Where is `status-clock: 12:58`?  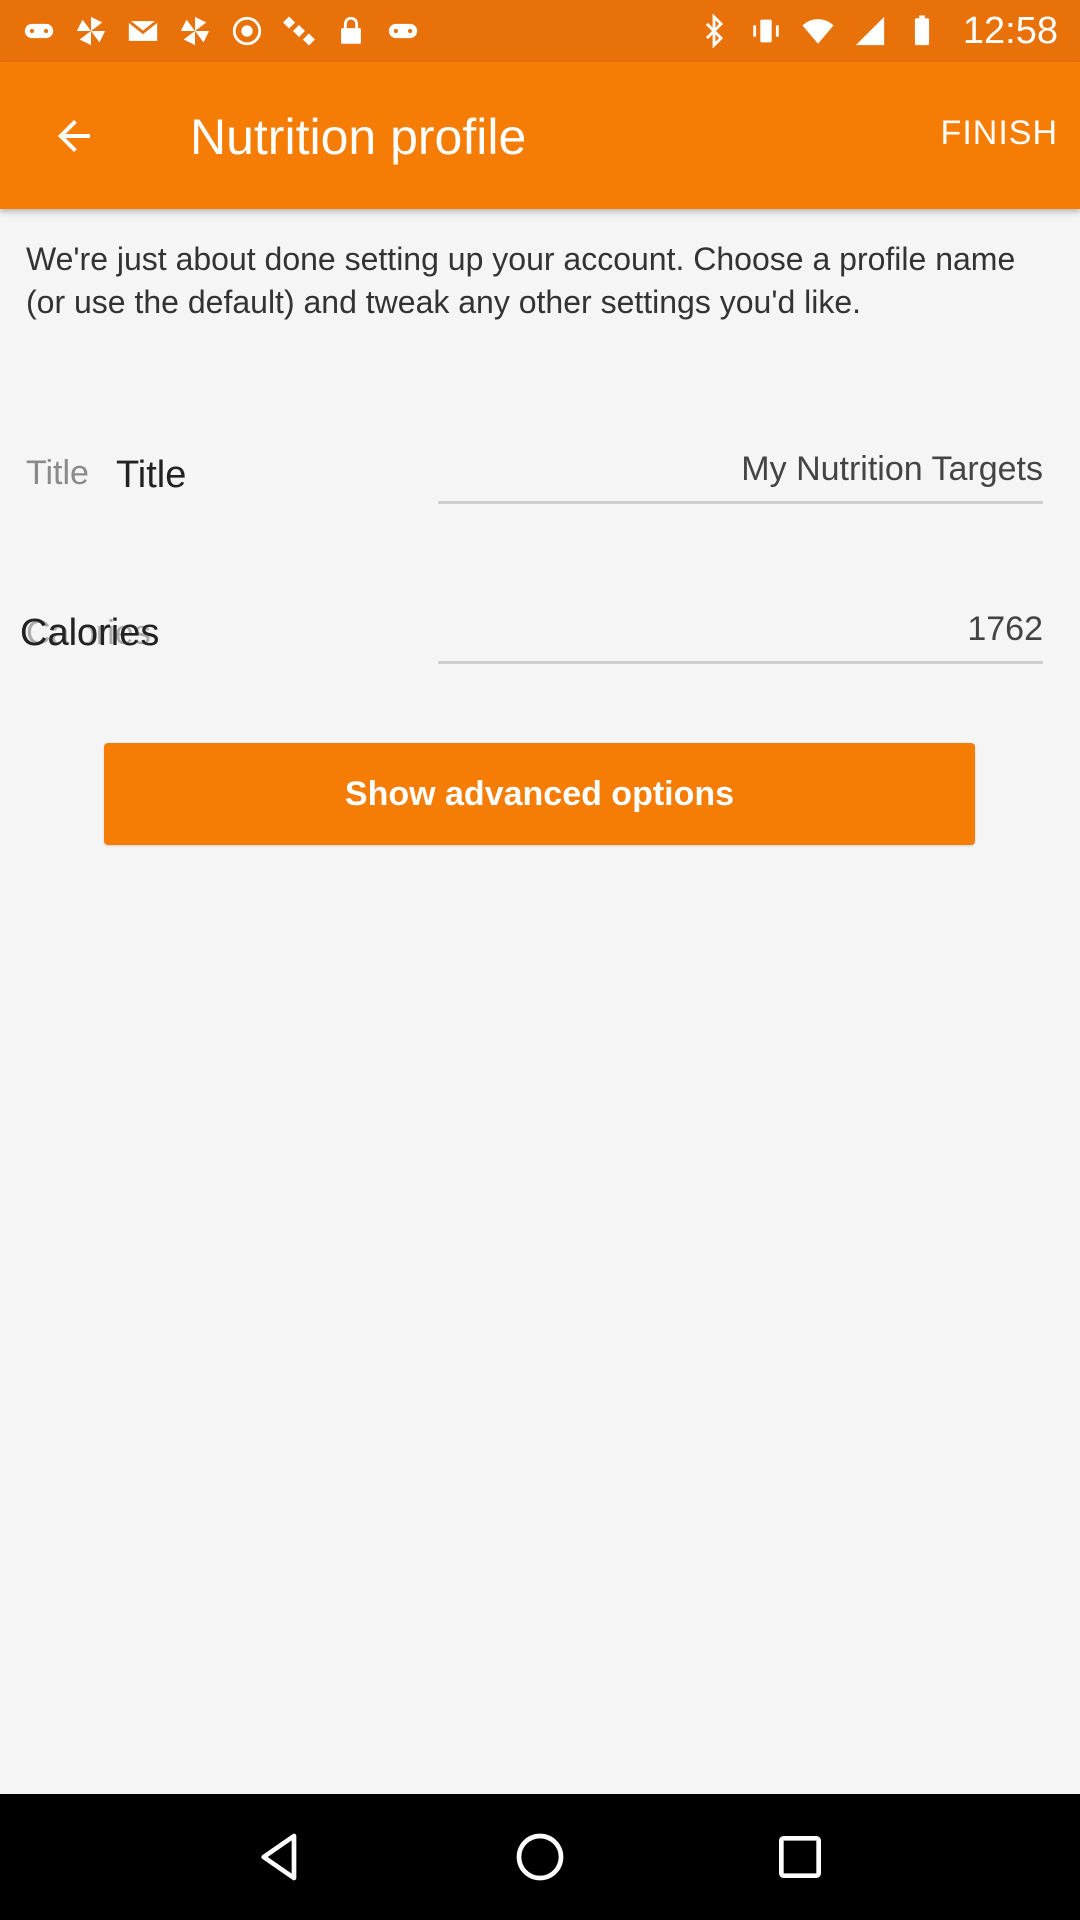 status-clock: 12:58 is located at coordinates (1010, 30).